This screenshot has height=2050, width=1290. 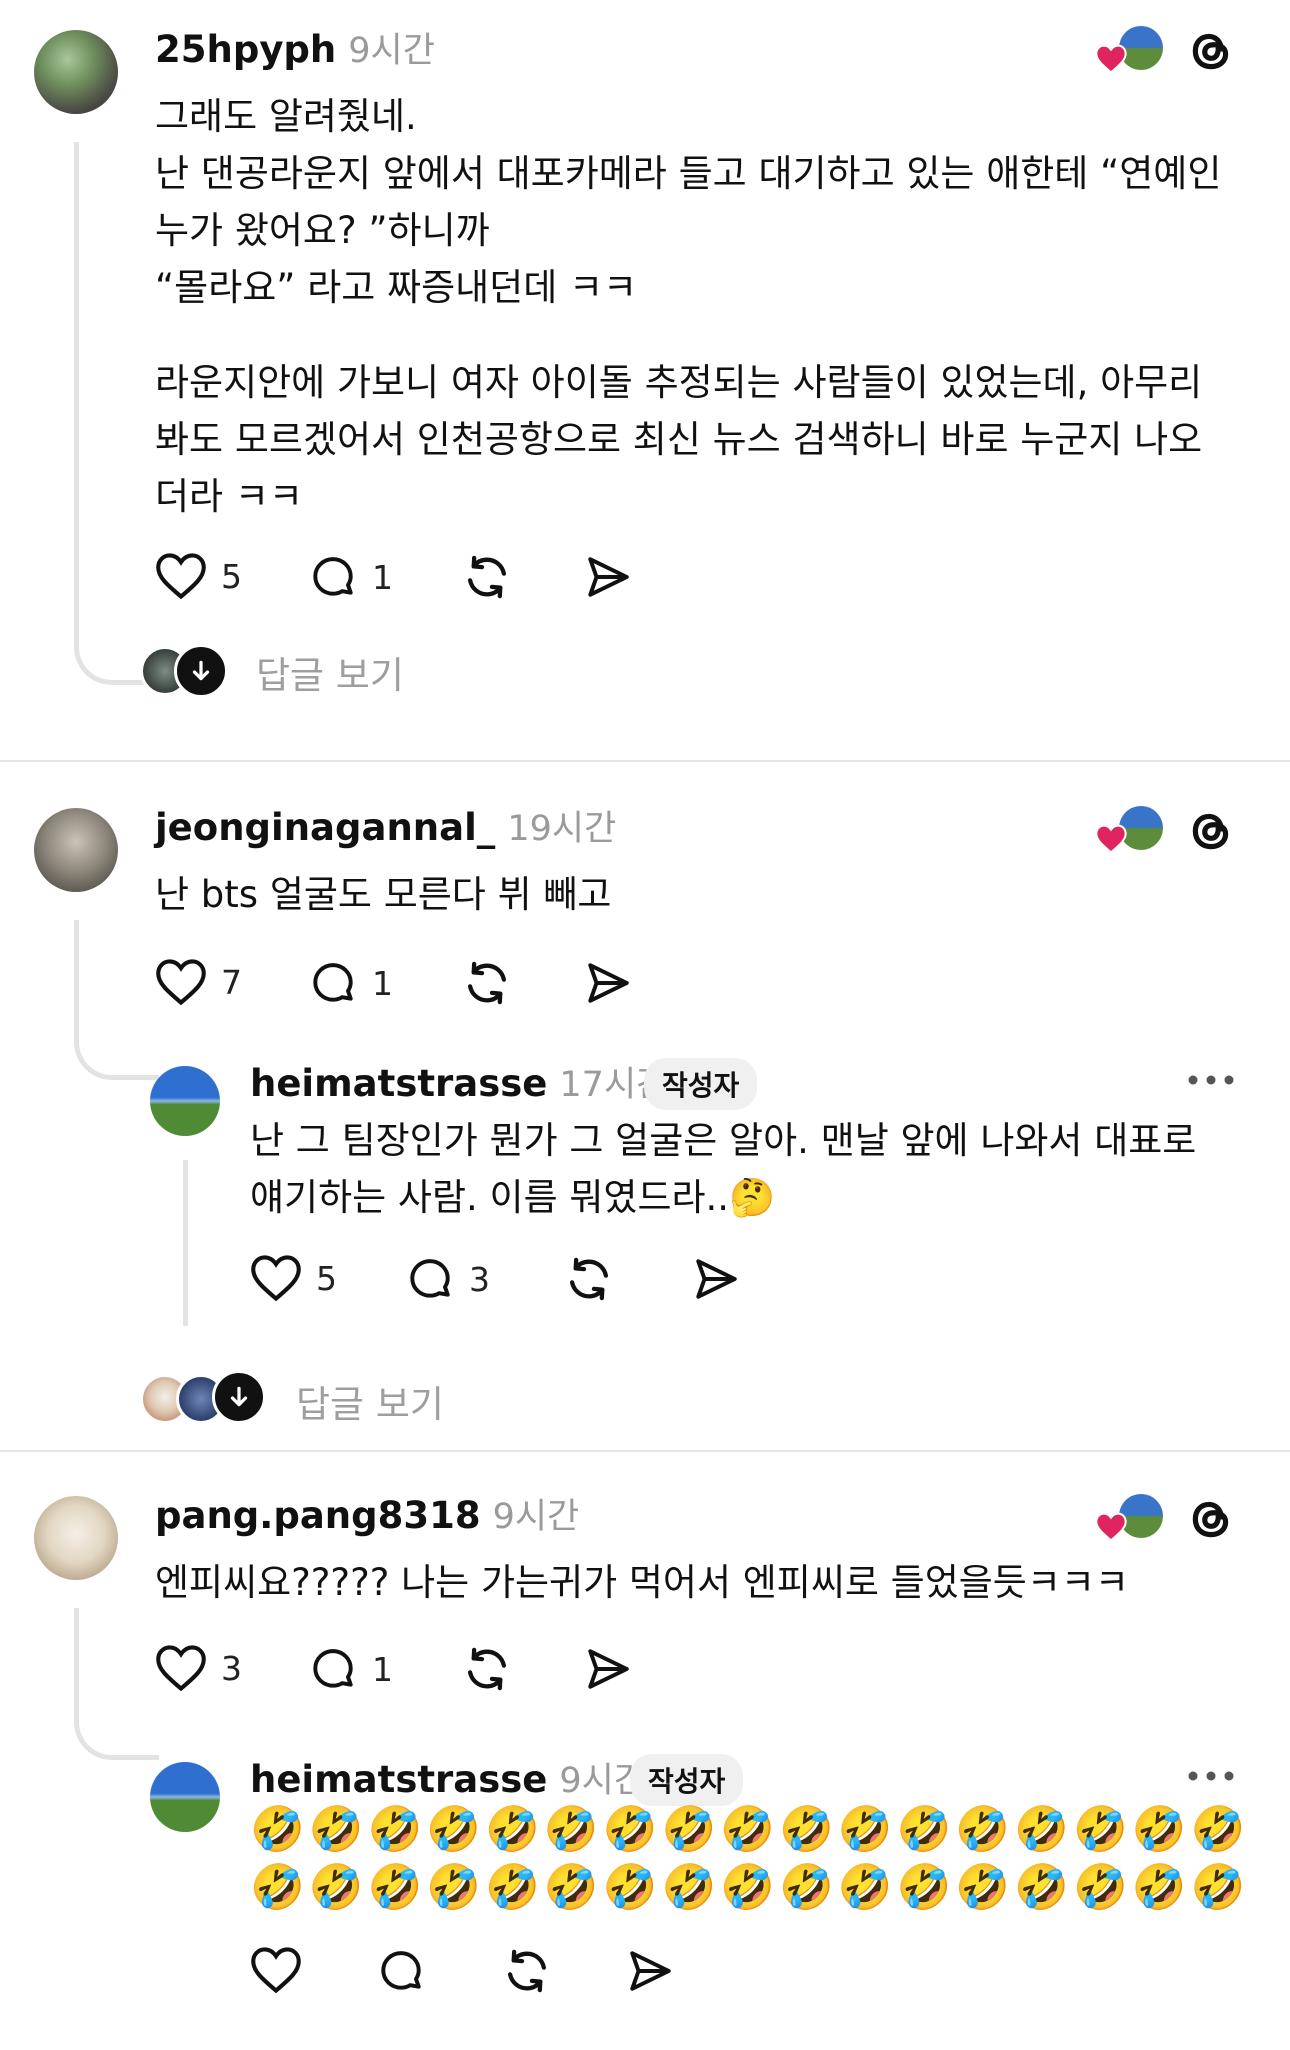 I want to click on like-button: 7, so click(x=198, y=982).